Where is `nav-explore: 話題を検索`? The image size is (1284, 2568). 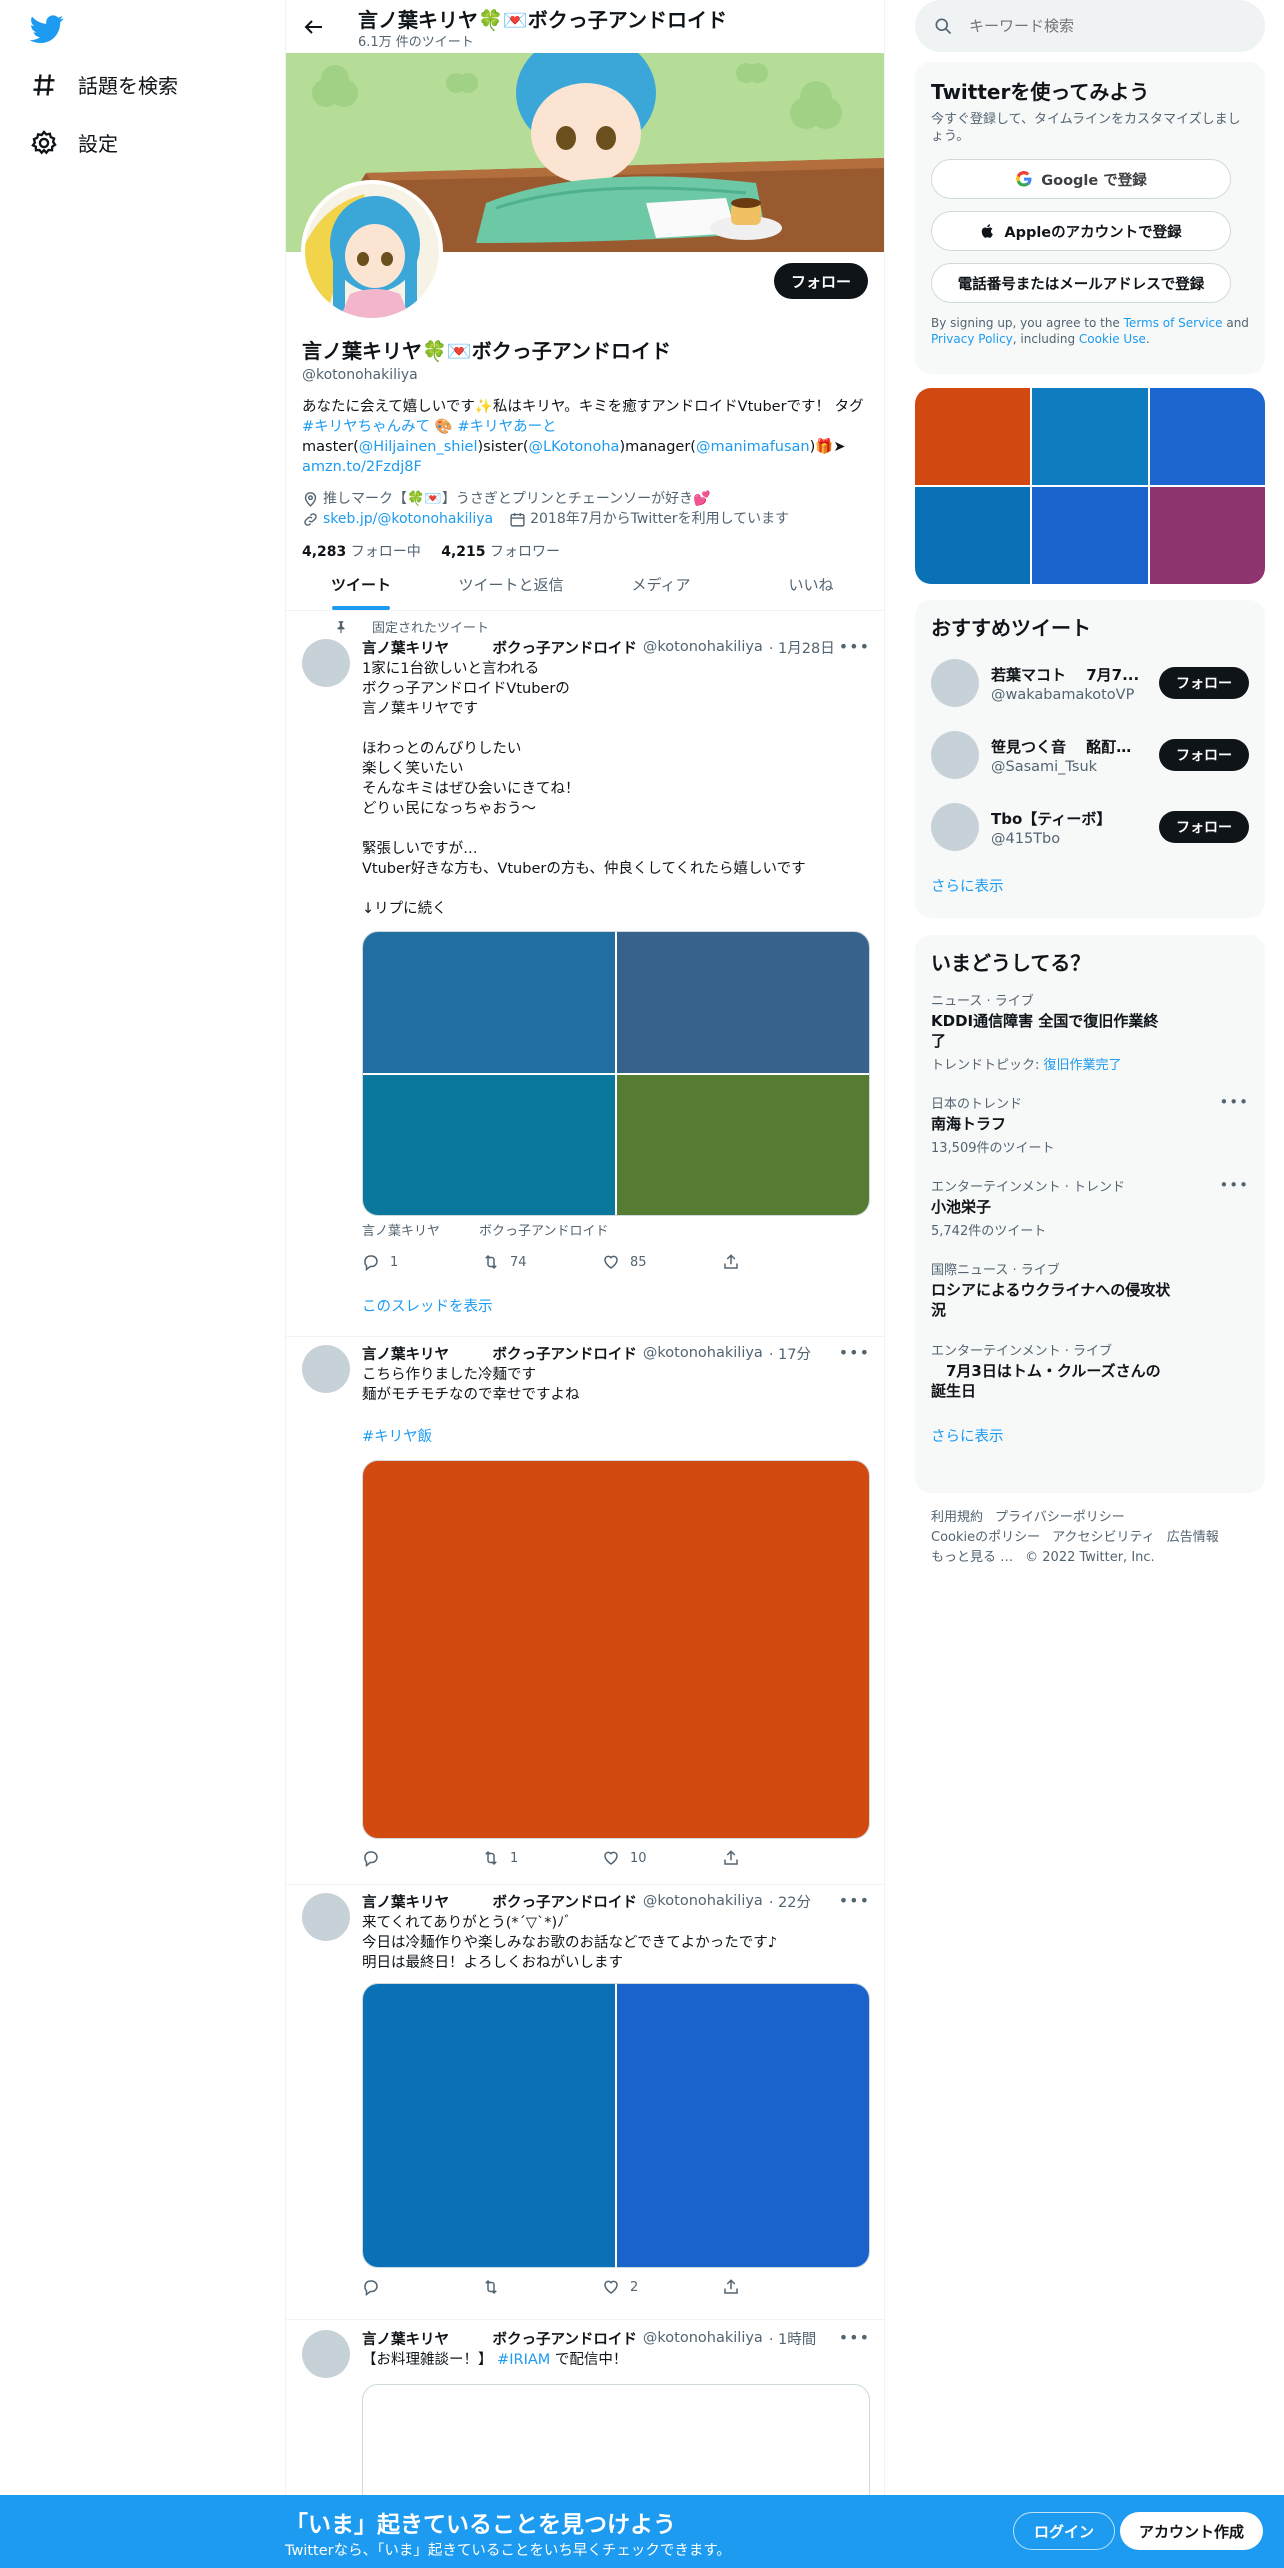 nav-explore: 話題を検索 is located at coordinates (104, 84).